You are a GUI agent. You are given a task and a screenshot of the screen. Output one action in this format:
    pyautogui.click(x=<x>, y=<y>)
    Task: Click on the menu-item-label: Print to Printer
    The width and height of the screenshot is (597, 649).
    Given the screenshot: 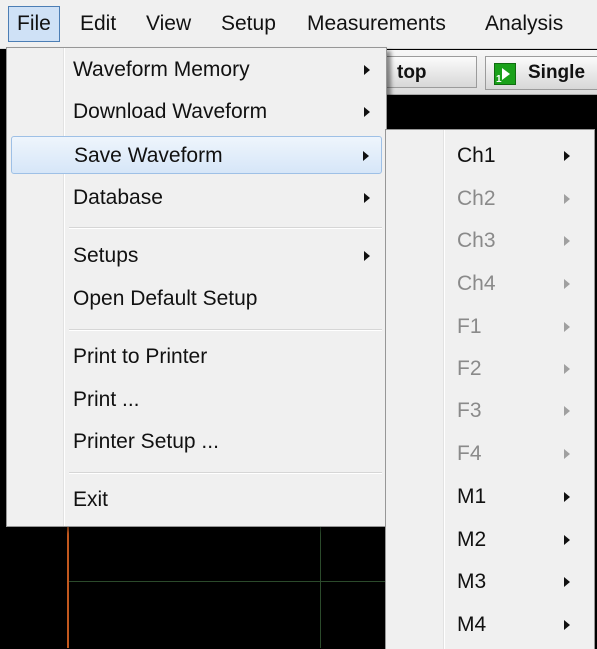 What is the action you would take?
    pyautogui.click(x=140, y=356)
    